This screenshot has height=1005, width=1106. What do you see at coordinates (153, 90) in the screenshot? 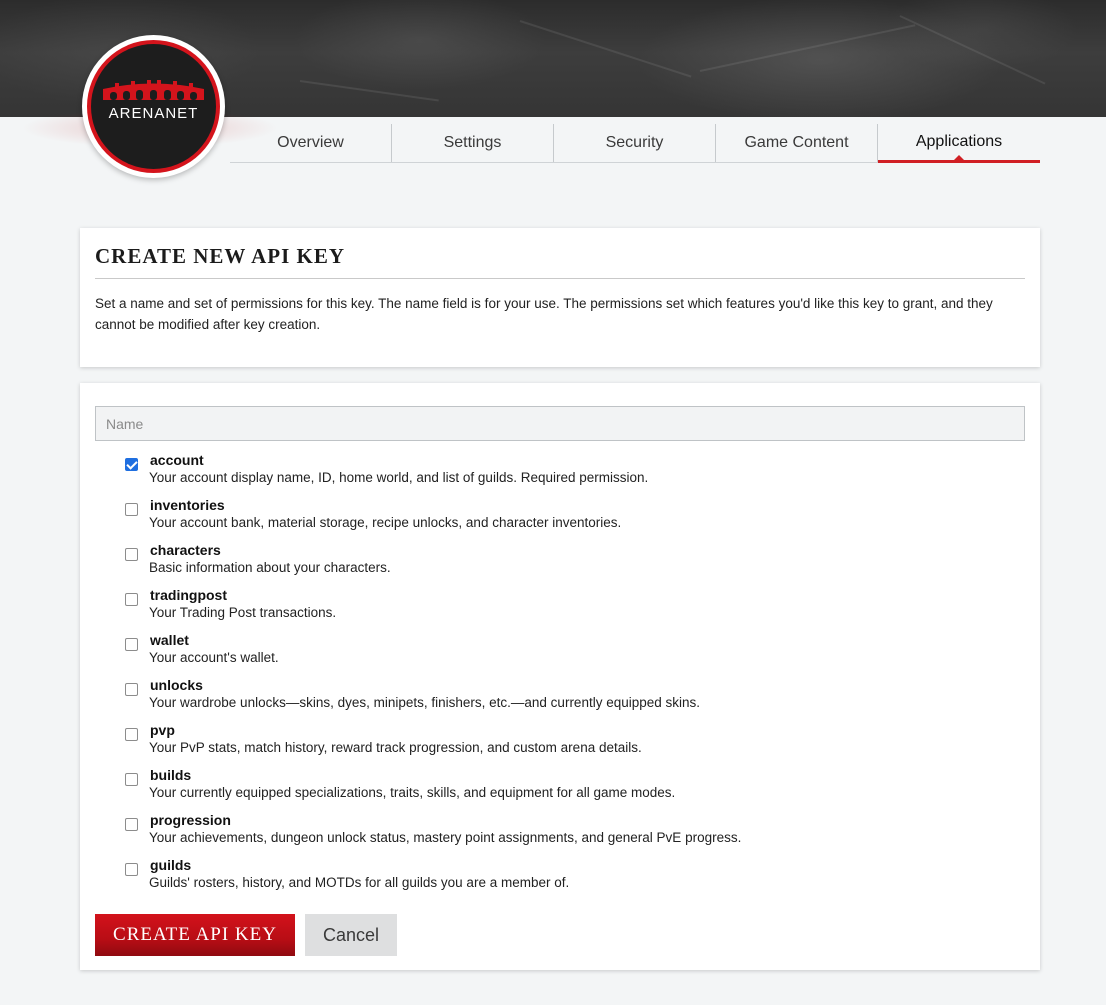
I see `colosseum-icon` at bounding box center [153, 90].